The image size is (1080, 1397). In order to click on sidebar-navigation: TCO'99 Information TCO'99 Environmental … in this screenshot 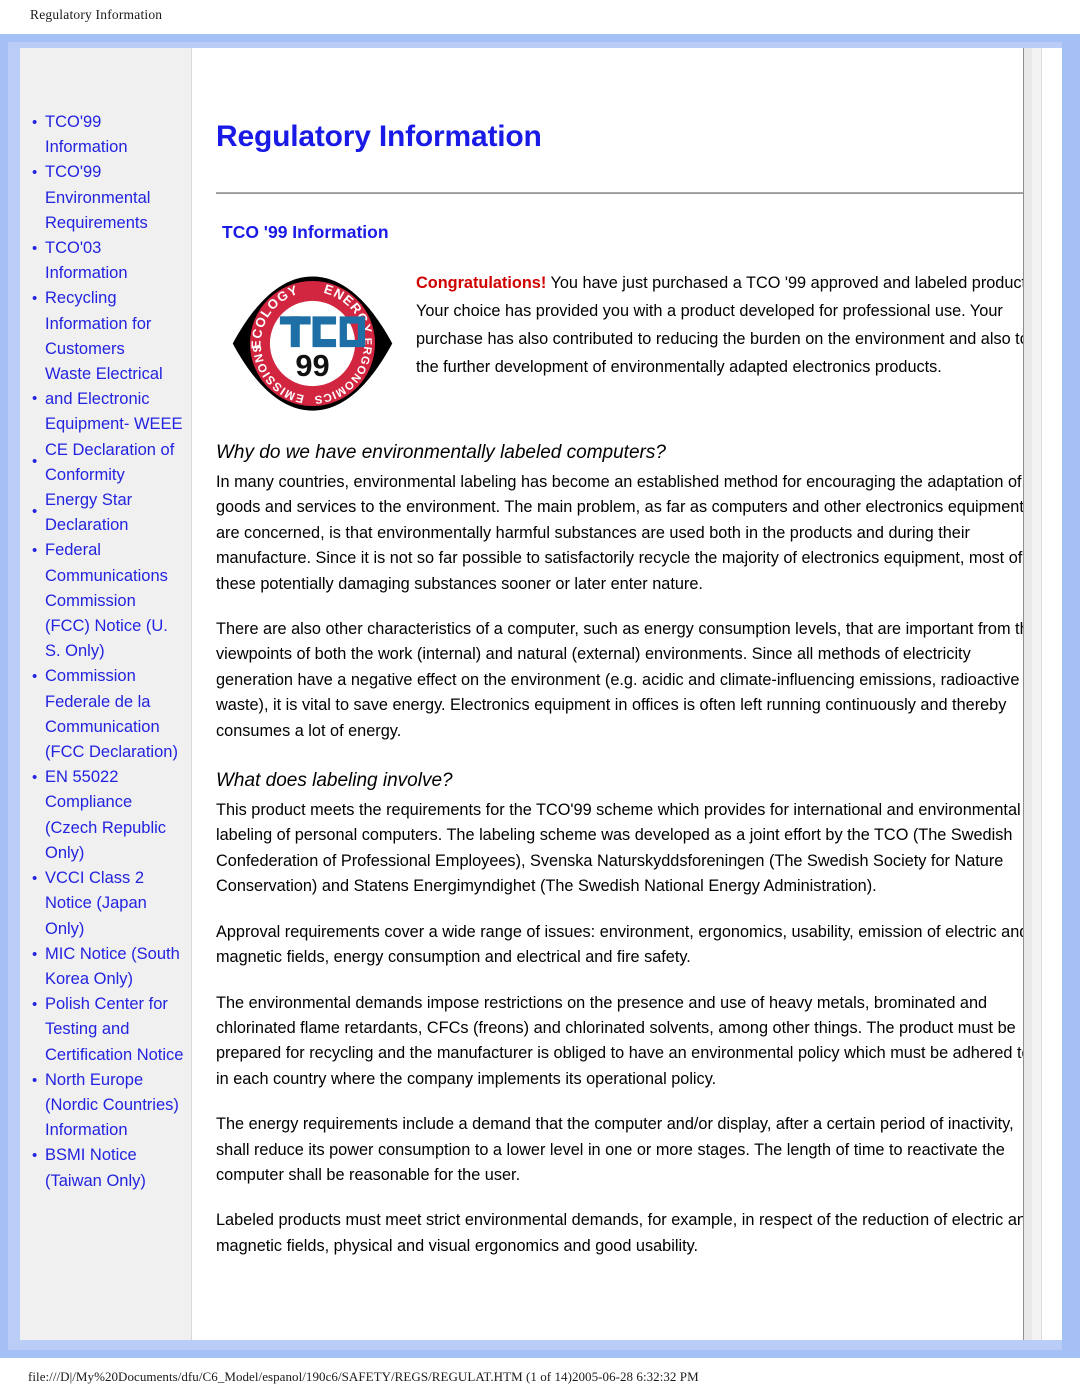, I will do `click(106, 694)`.